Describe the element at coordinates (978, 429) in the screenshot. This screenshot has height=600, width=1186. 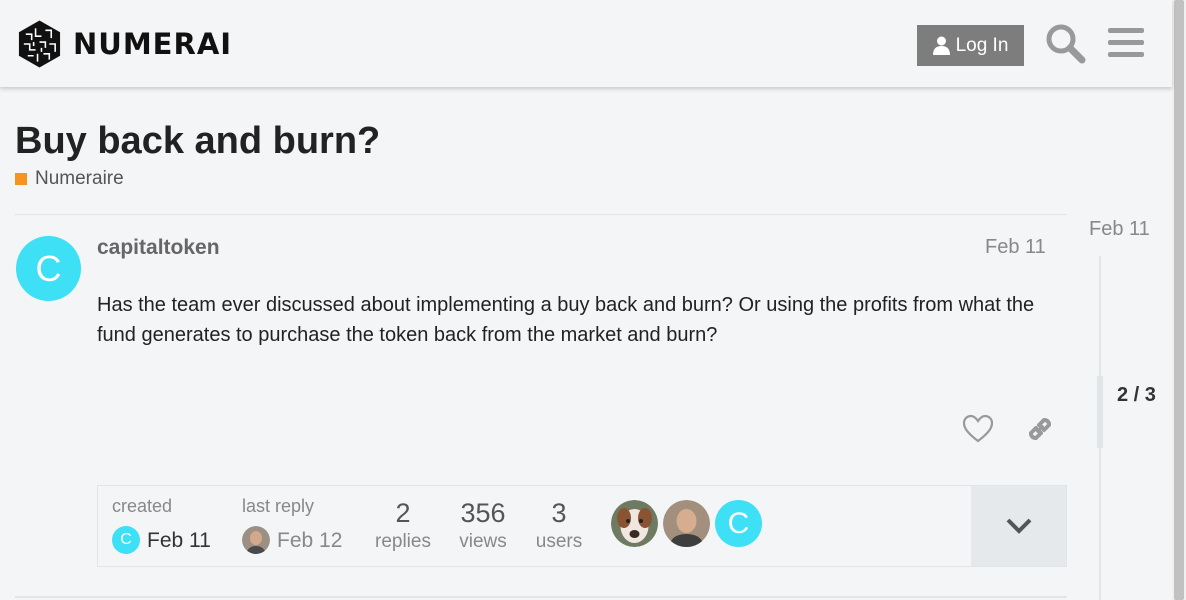
I see `heart-icon` at that location.